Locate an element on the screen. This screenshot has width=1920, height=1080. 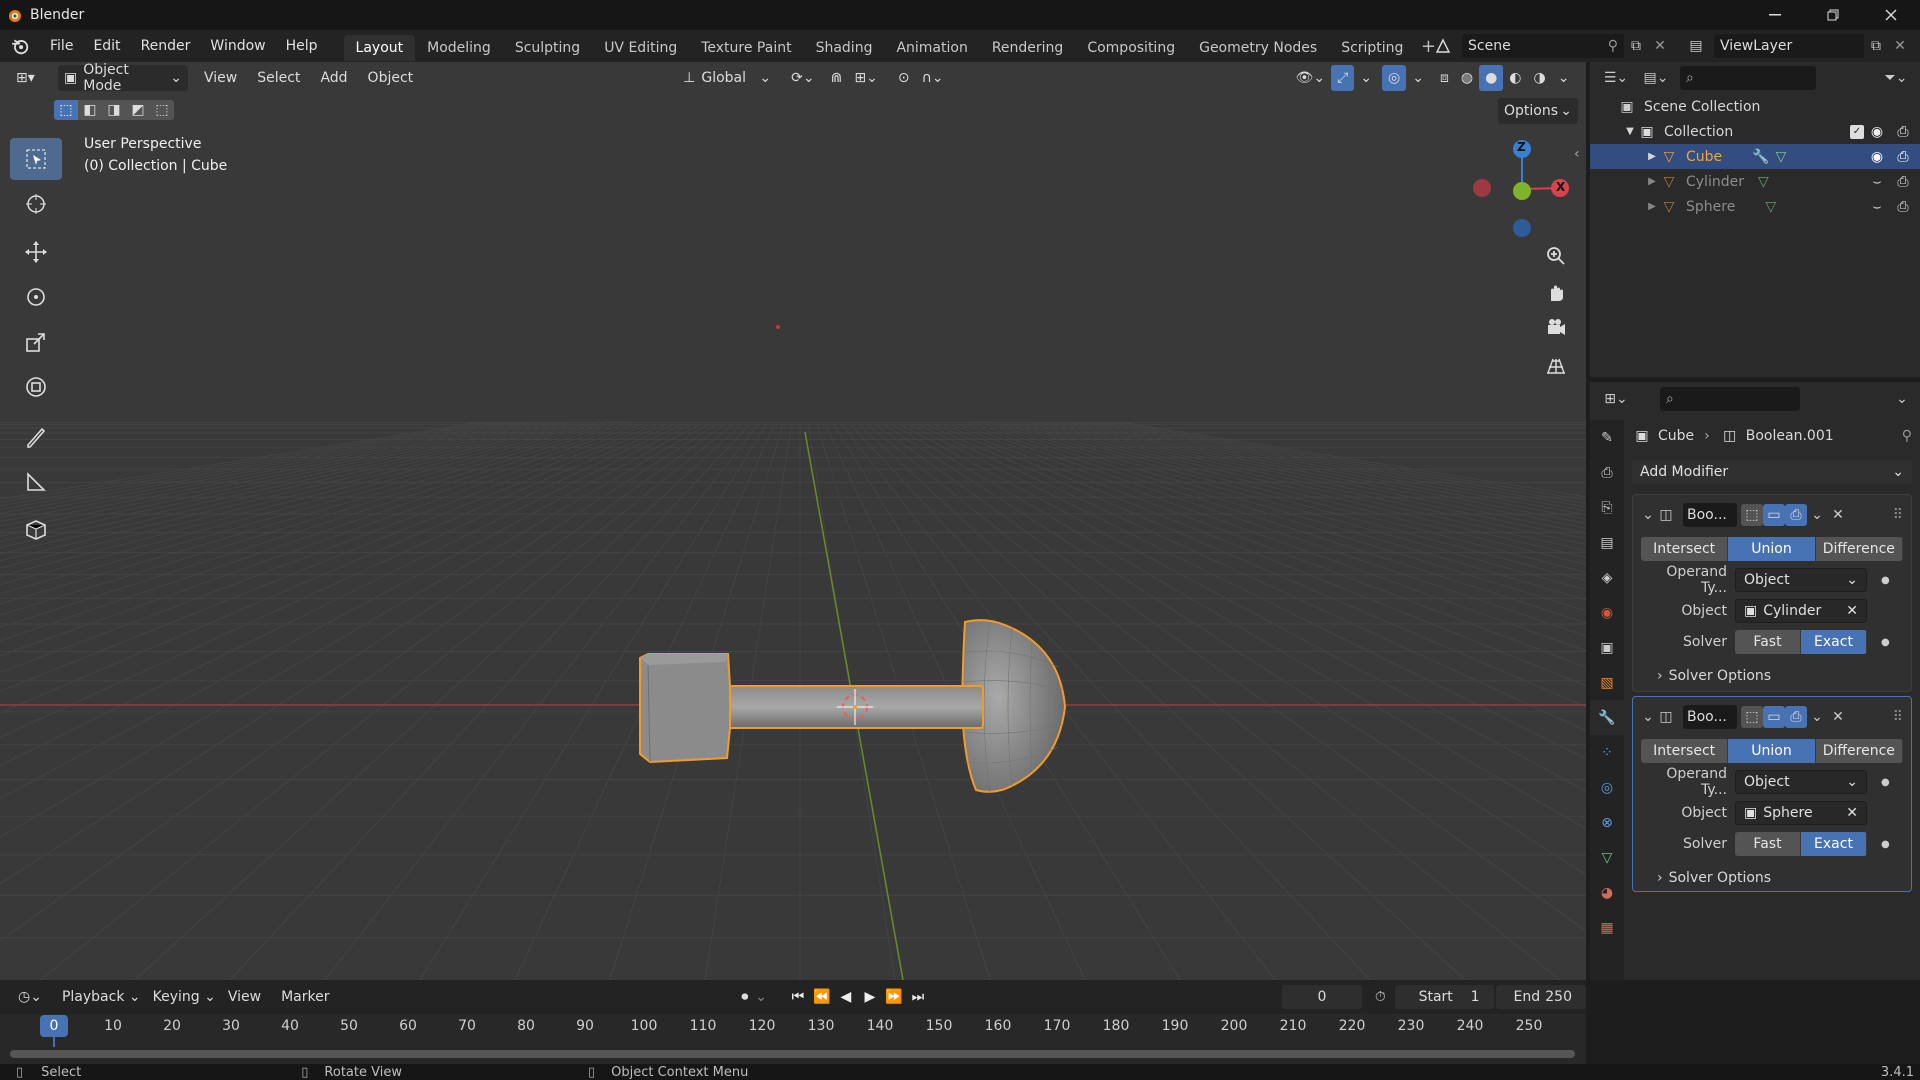
tool-tab-icon: ✎ is located at coordinates (1607, 437).